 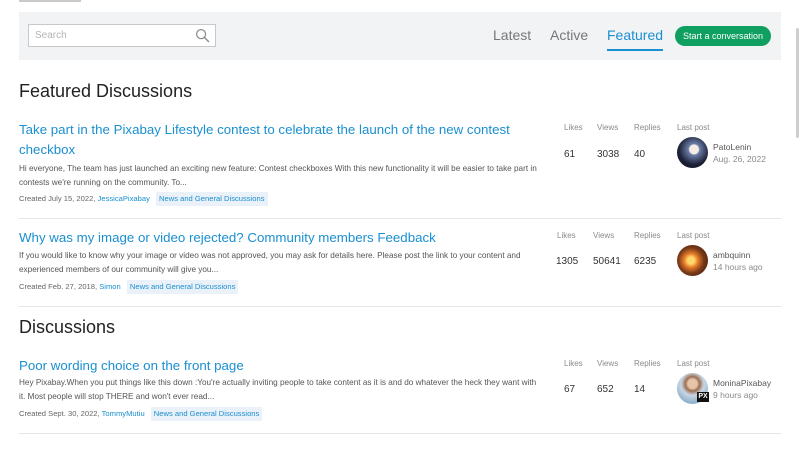 What do you see at coordinates (570, 154) in the screenshot?
I see `likes-count: 61` at bounding box center [570, 154].